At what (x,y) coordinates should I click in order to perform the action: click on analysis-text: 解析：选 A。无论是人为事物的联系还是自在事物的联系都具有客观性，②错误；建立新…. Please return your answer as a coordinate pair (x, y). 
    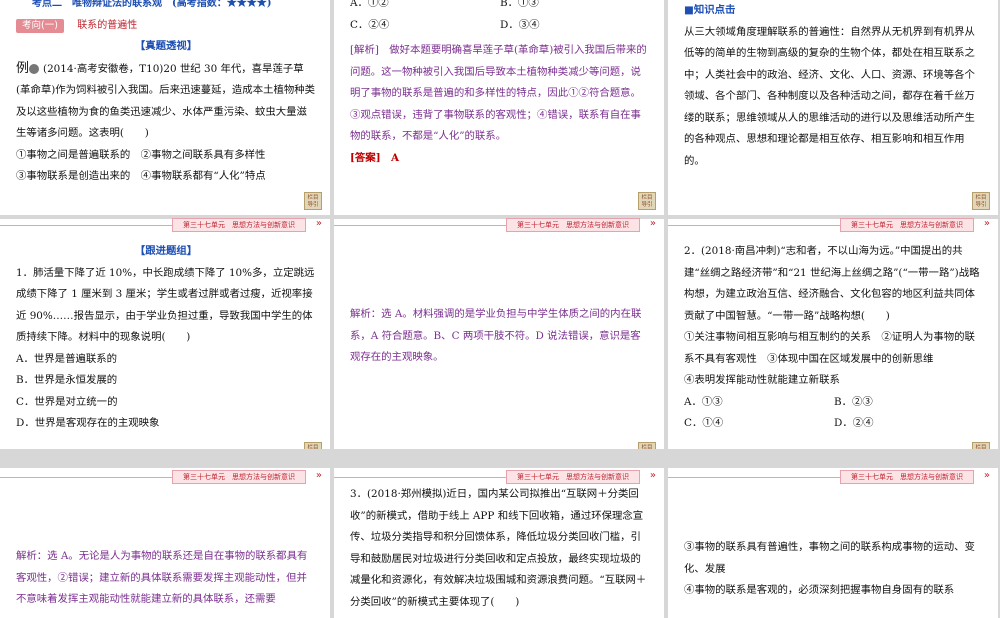
    Looking at the image, I should click on (162, 577).